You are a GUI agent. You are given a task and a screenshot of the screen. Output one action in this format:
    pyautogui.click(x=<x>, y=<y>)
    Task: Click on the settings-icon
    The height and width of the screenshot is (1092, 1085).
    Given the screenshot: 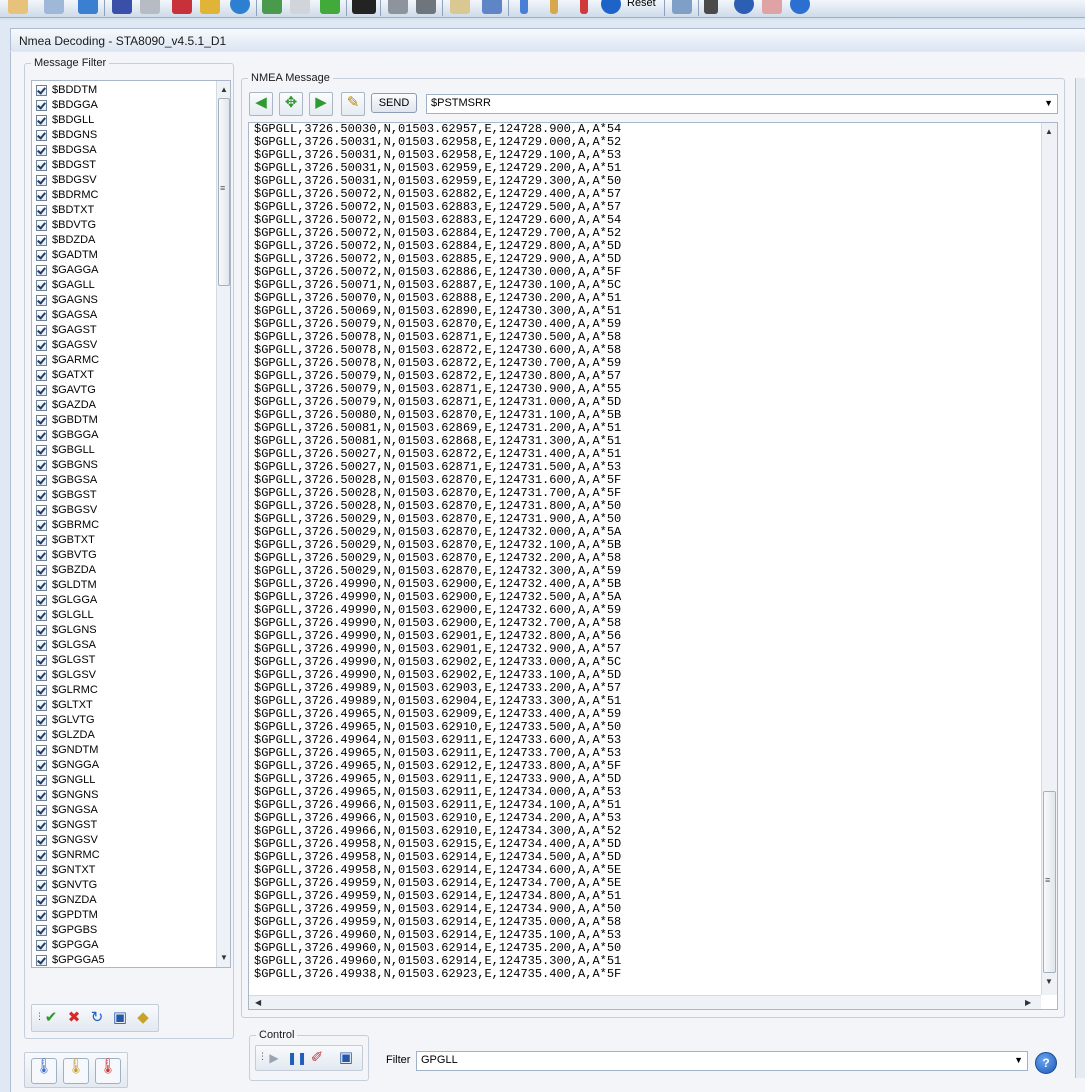 What is the action you would take?
    pyautogui.click(x=88, y=7)
    